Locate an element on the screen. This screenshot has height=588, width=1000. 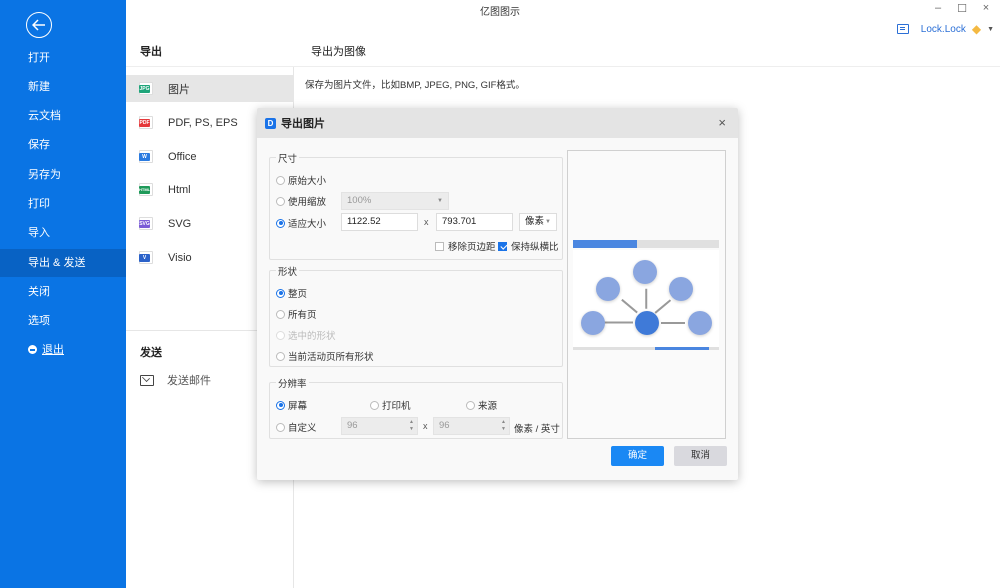
sidebar-item-cloud-docs: 云文档 is located at coordinates (63, 116).